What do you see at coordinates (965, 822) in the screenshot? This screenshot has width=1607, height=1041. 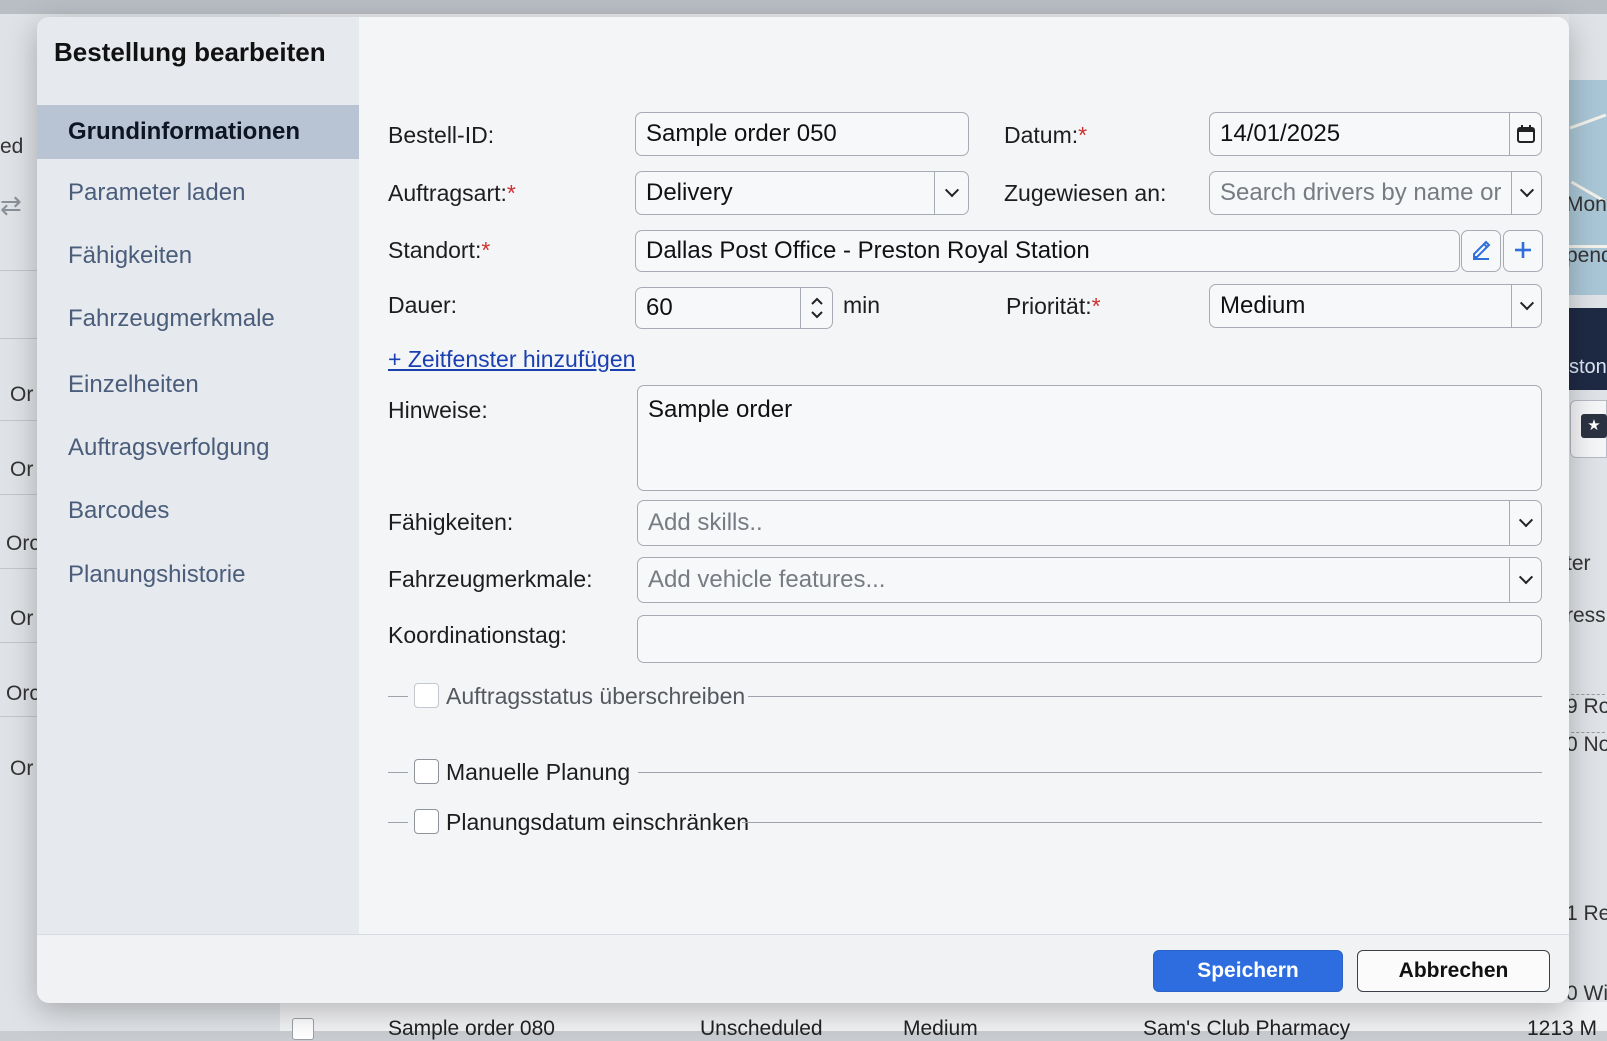 I see `restrict-date-row: Planungsdatum einschränken` at bounding box center [965, 822].